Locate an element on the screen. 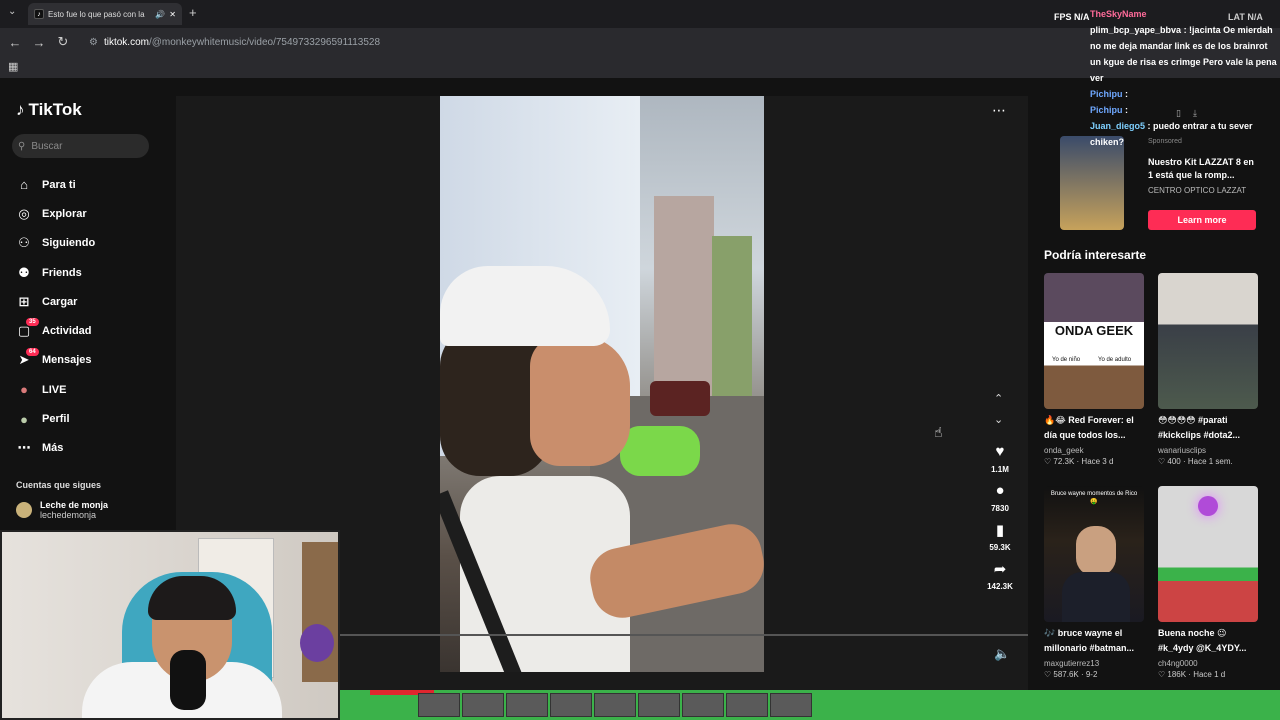  sidebar-item-label: LIVE is located at coordinates (54, 389).